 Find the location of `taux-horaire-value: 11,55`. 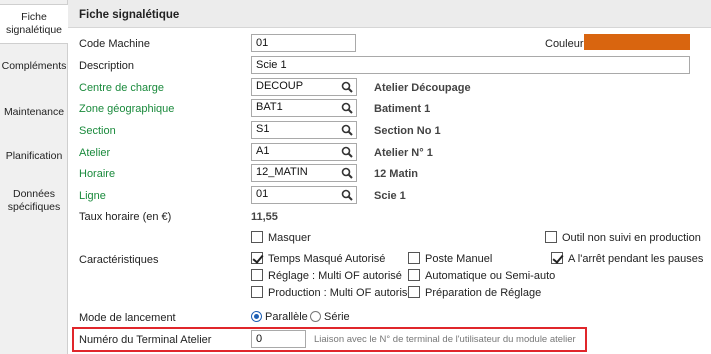

taux-horaire-value: 11,55 is located at coordinates (264, 217).